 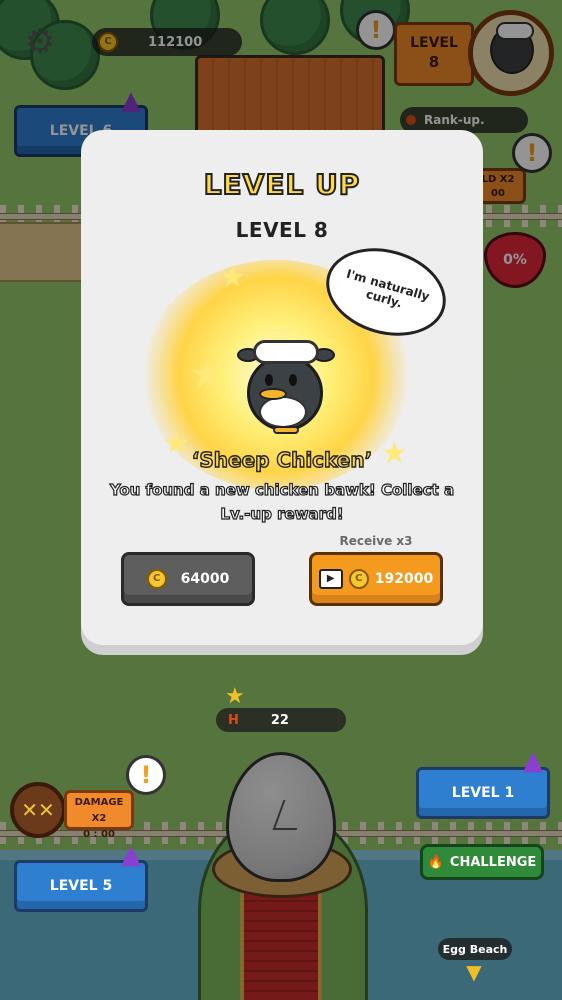 What do you see at coordinates (493, 862) in the screenshot?
I see `challenge-label: CHALLENGE` at bounding box center [493, 862].